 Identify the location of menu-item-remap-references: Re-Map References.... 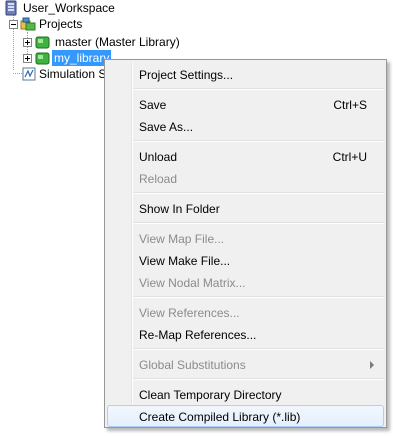
(245, 334).